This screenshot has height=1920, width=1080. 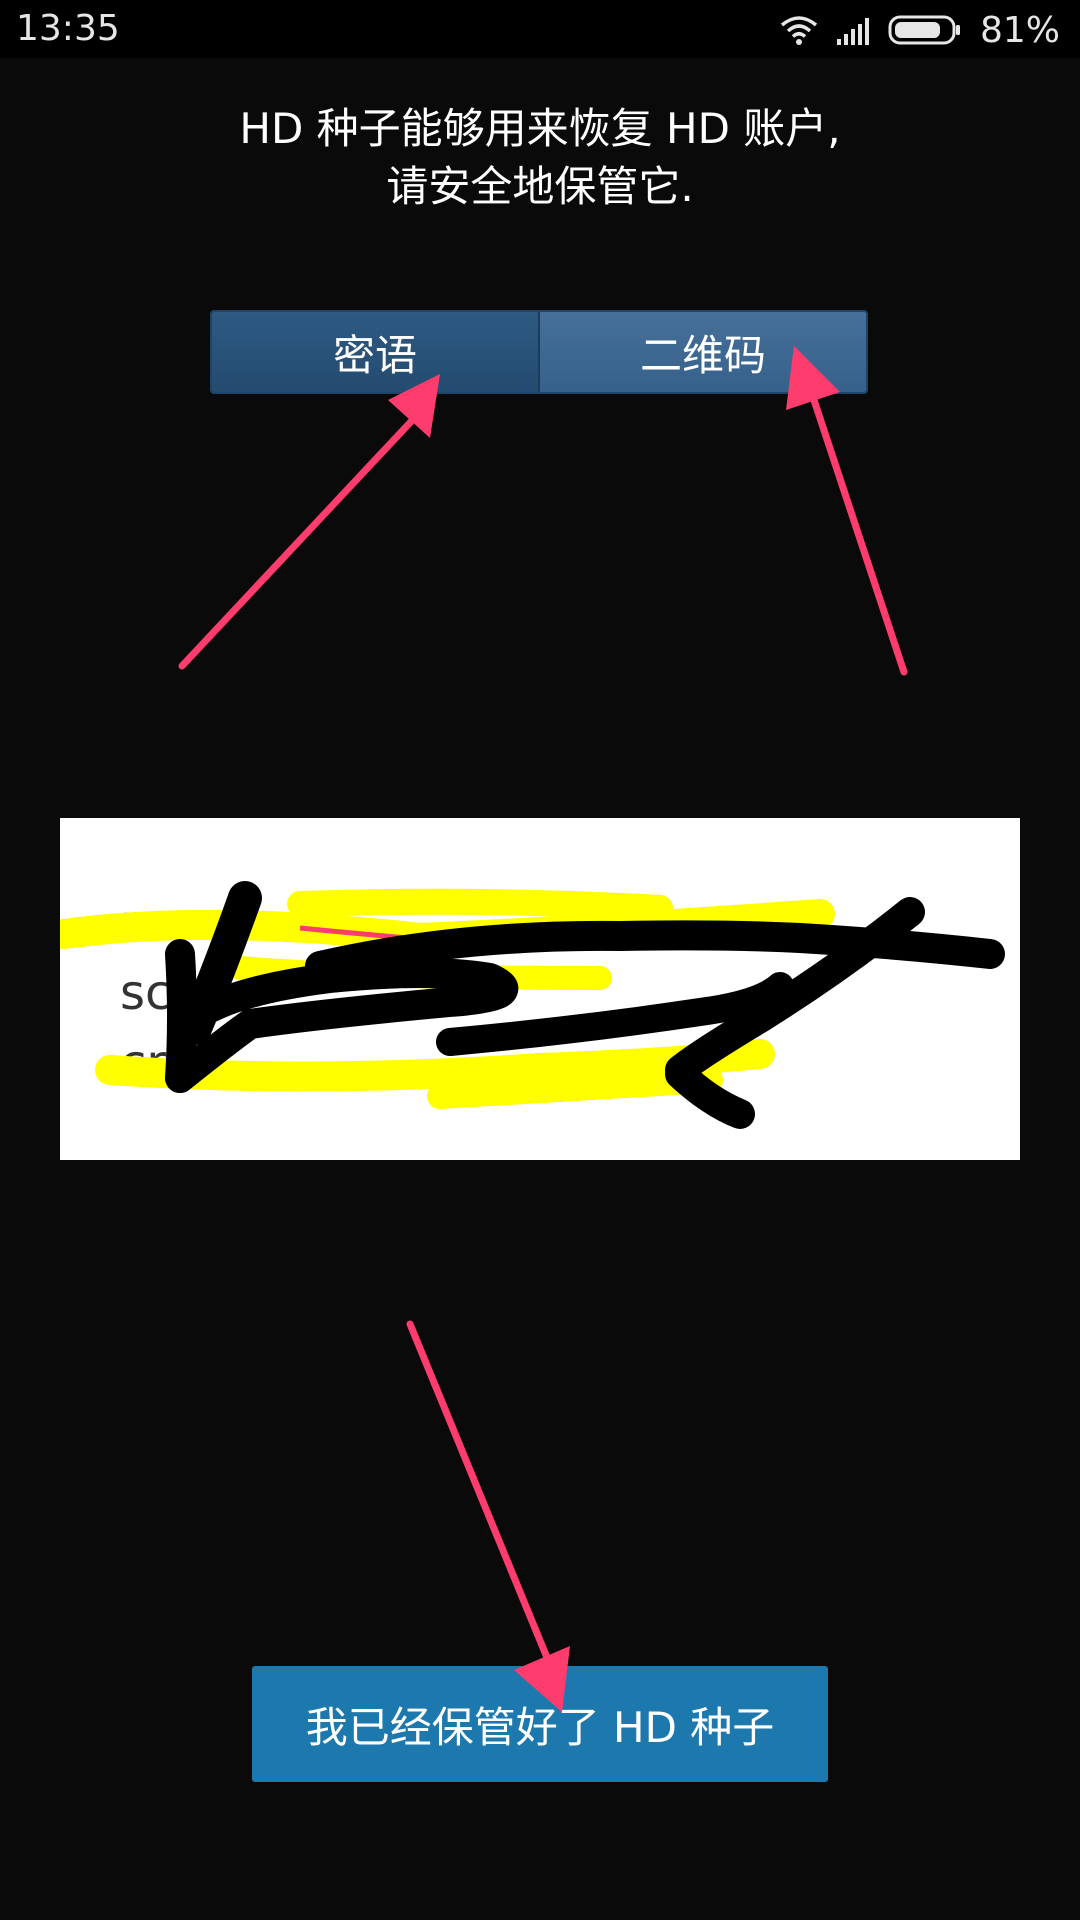 I want to click on signal-icon, so click(x=852, y=31).